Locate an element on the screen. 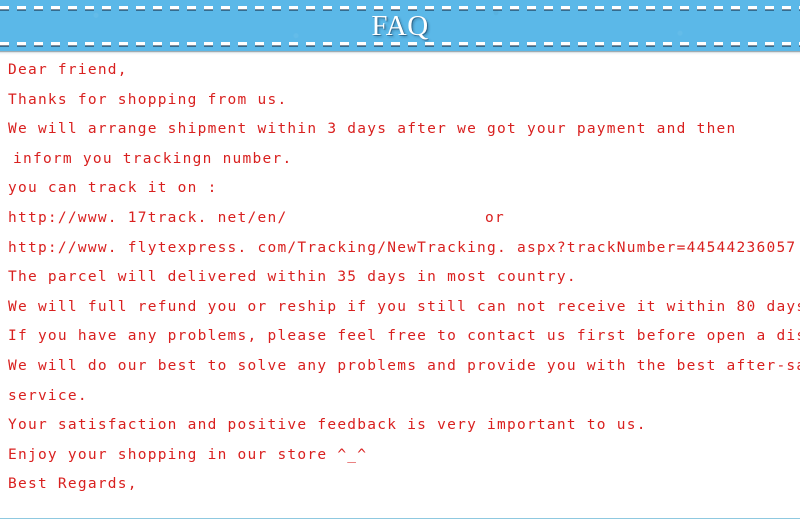  faq-text-line: Best Regards, is located at coordinates (73, 484).